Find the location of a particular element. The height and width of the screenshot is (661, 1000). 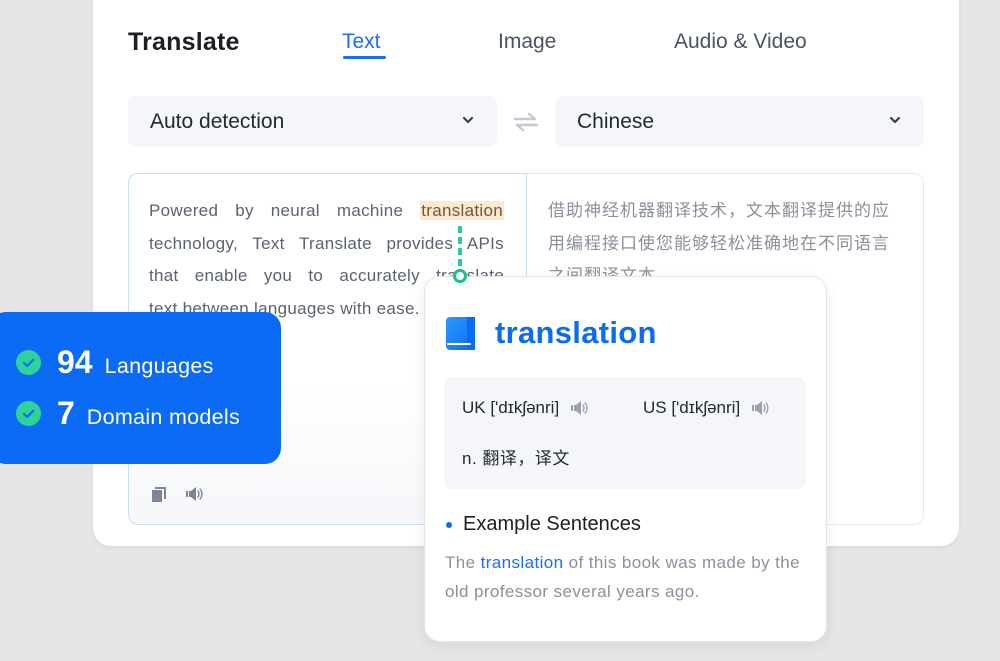

example-heading: Example Sentences is located at coordinates (543, 524).